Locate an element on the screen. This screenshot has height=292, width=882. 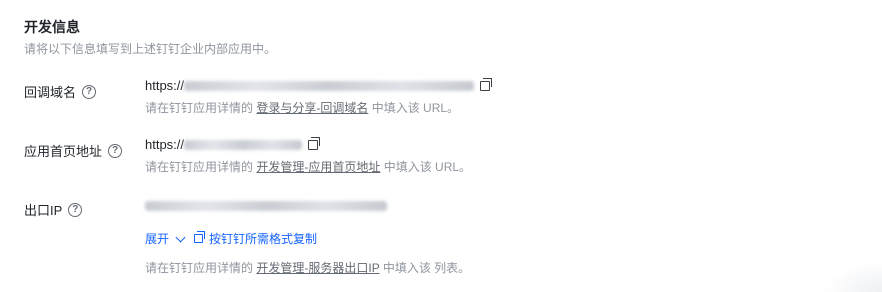
callback-url-redacted is located at coordinates (329, 85).